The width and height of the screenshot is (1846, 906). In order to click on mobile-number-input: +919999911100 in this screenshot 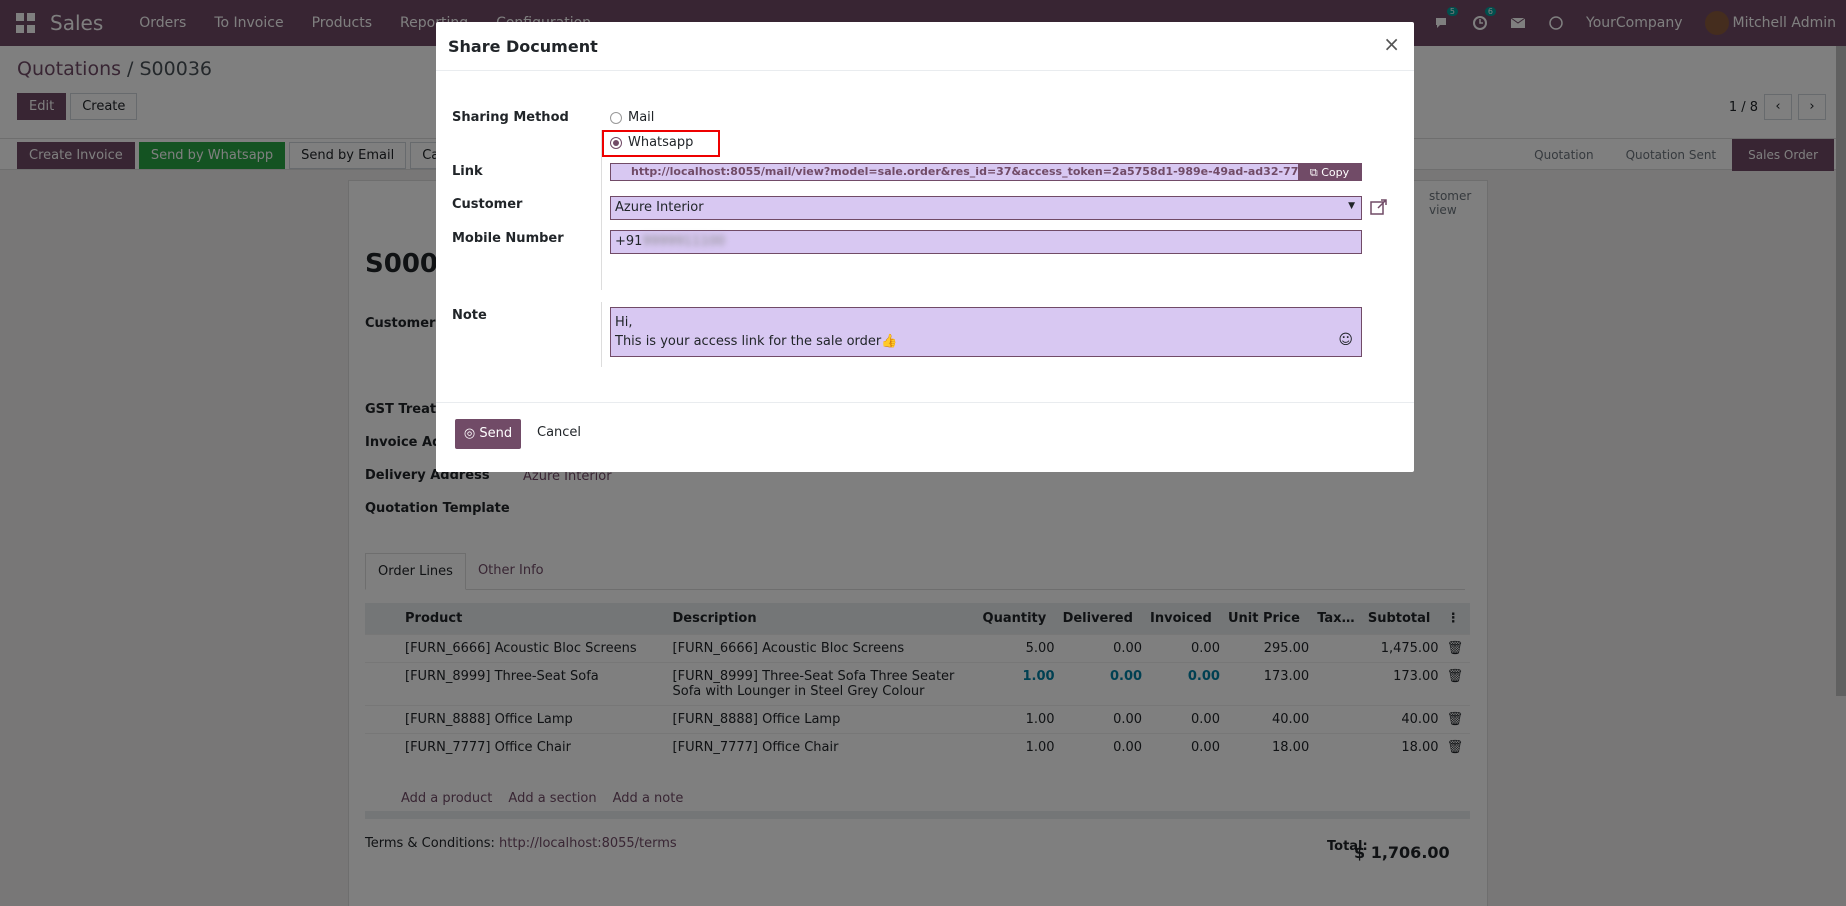, I will do `click(986, 242)`.